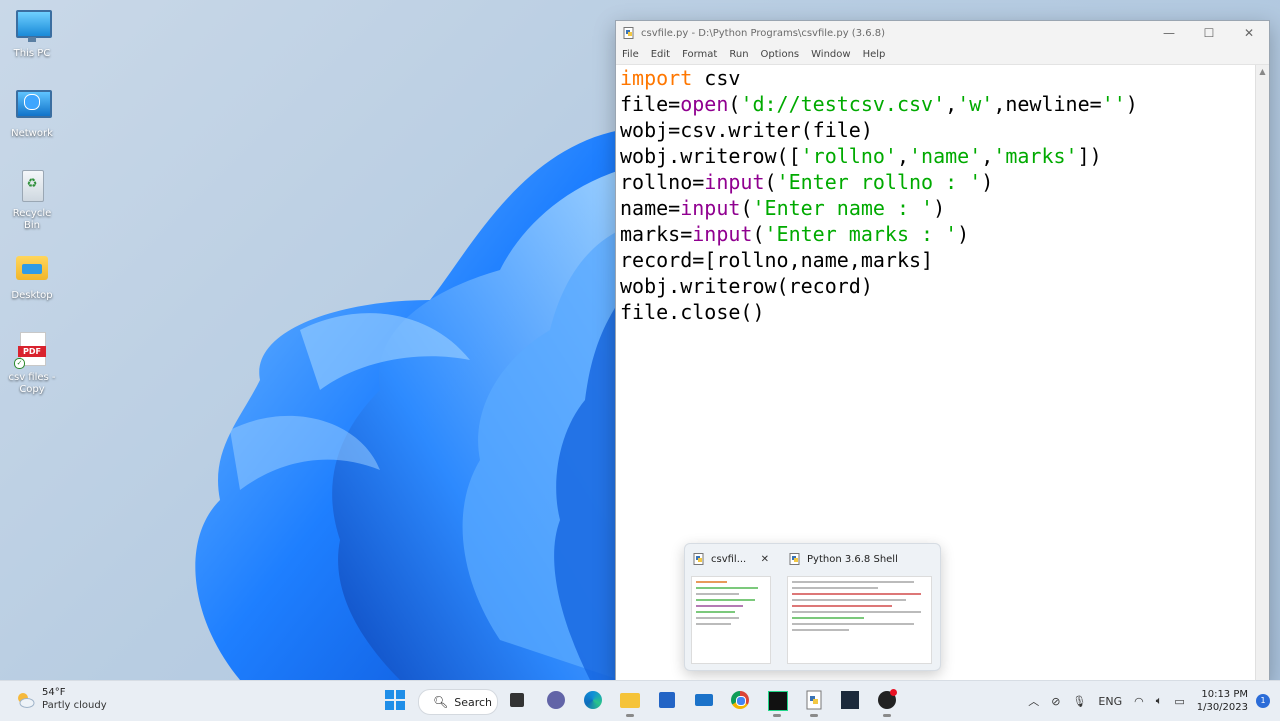 The image size is (1280, 721). What do you see at coordinates (32, 200) in the screenshot?
I see `desktop-icon-recycle-bin: ♻ Recycle Bin` at bounding box center [32, 200].